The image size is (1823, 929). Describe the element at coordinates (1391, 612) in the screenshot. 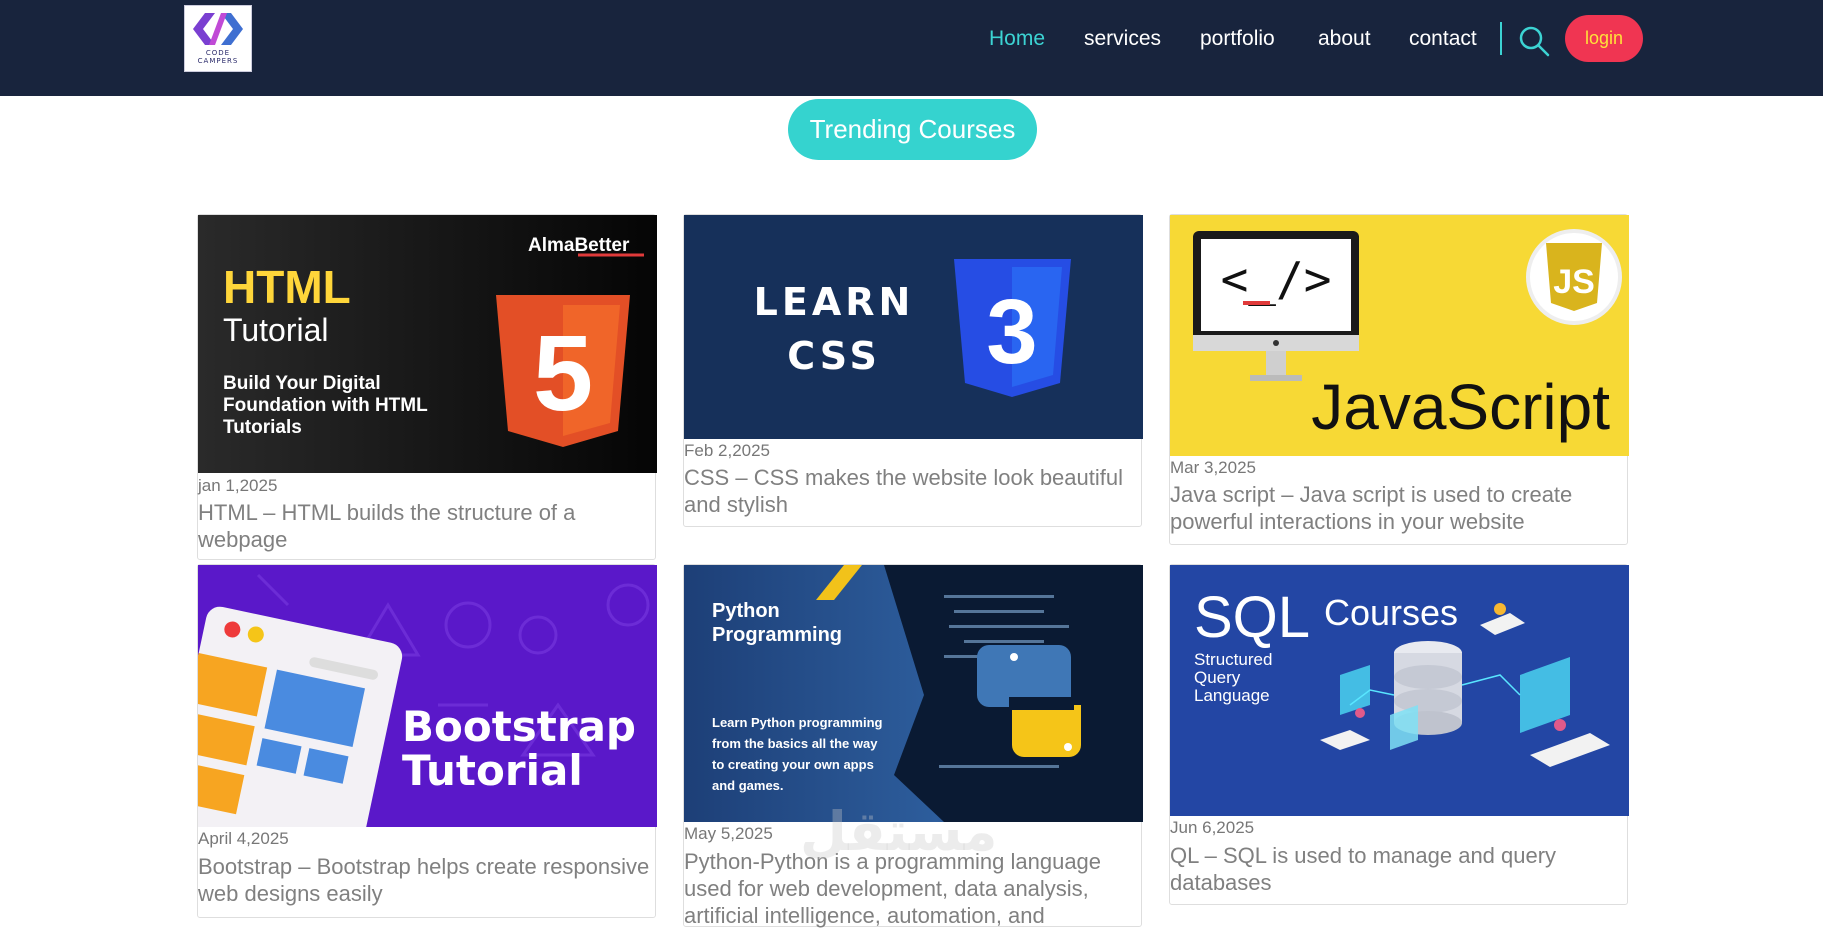

I see `thumb-sub: Courses` at that location.